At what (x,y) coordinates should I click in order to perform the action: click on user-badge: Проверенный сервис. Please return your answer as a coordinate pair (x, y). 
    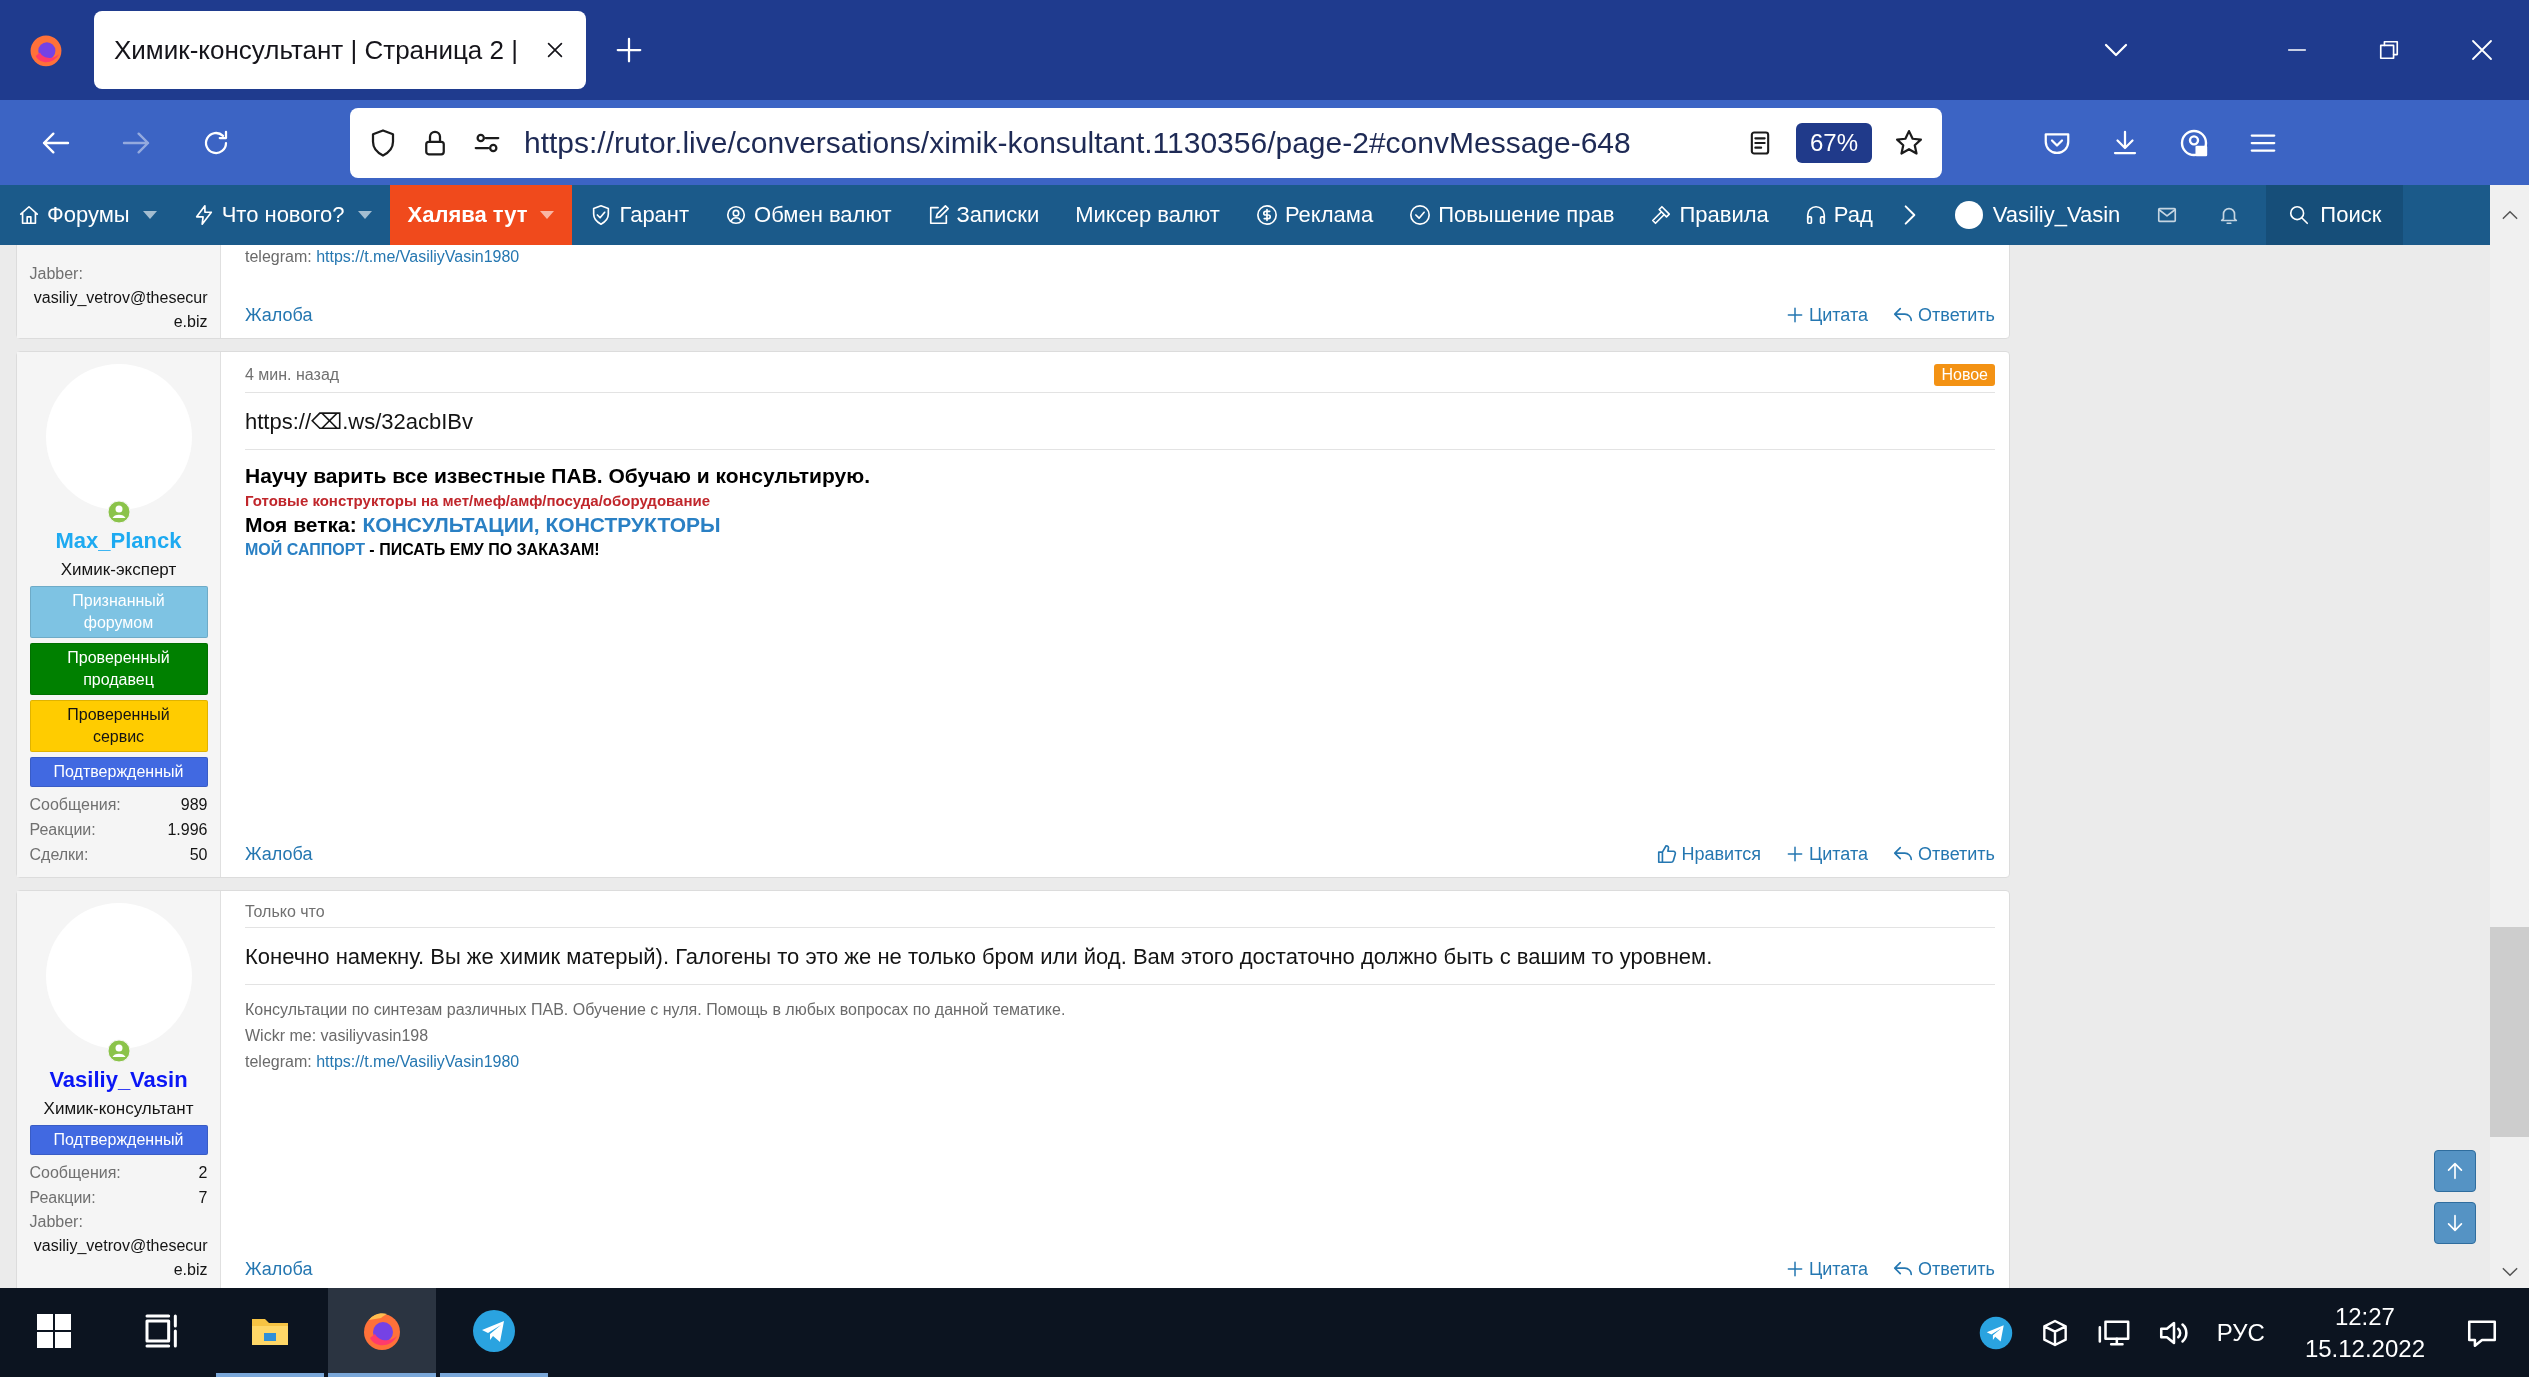
    Looking at the image, I should click on (118, 726).